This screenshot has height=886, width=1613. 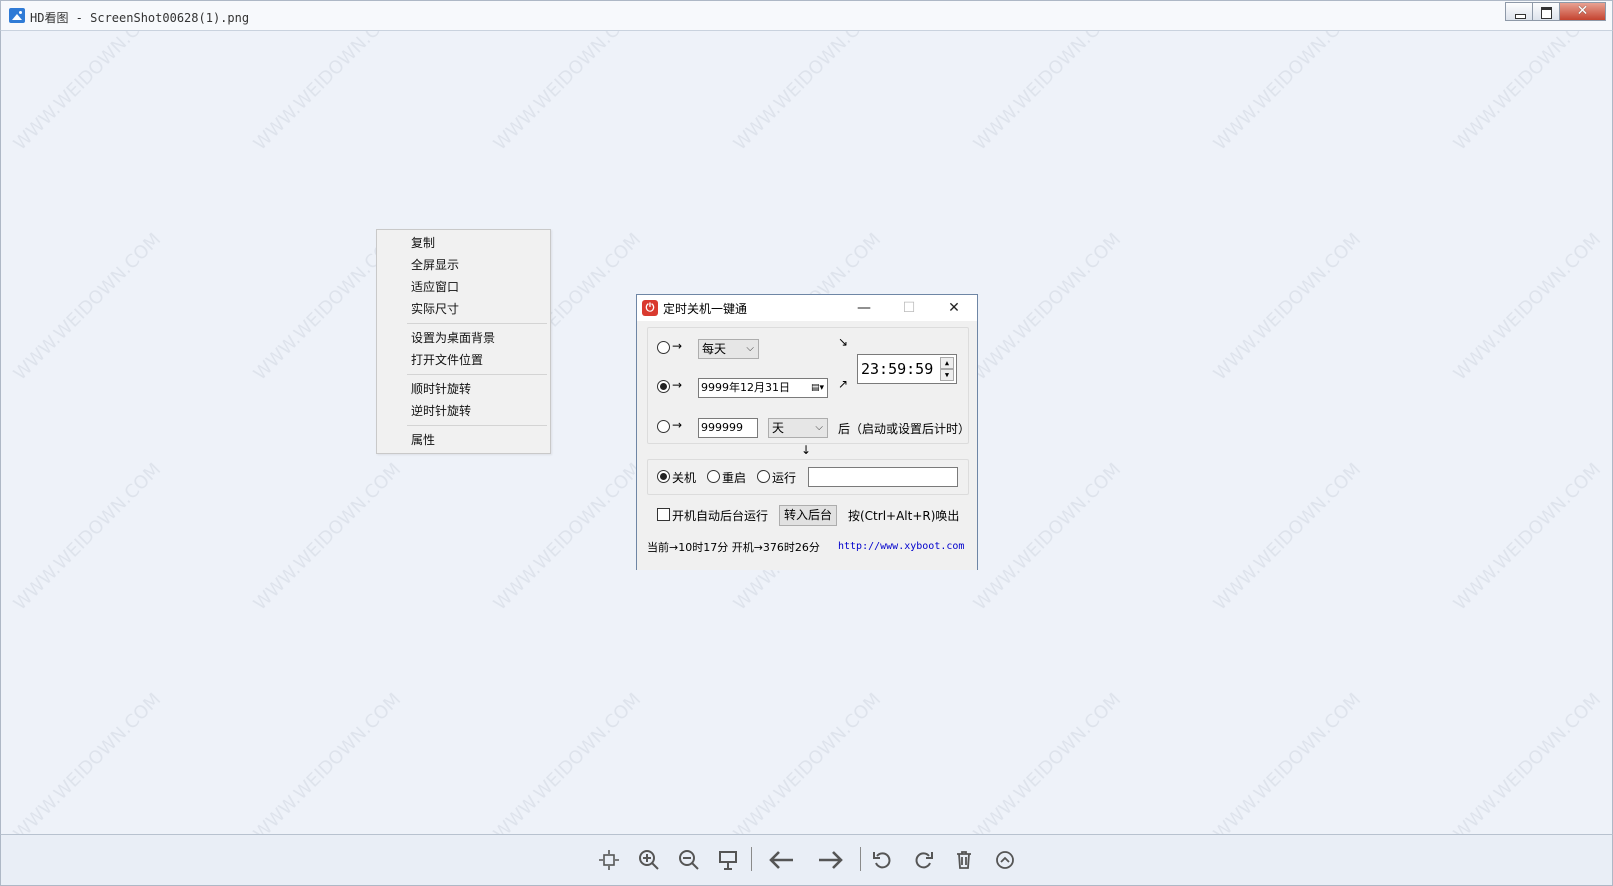 I want to click on dialog-close-button: ✕, so click(x=954, y=308).